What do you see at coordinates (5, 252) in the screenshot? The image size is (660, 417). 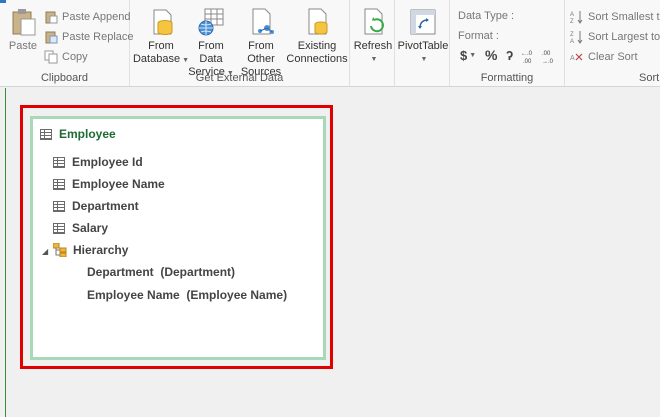 I see `canvas-left-border` at bounding box center [5, 252].